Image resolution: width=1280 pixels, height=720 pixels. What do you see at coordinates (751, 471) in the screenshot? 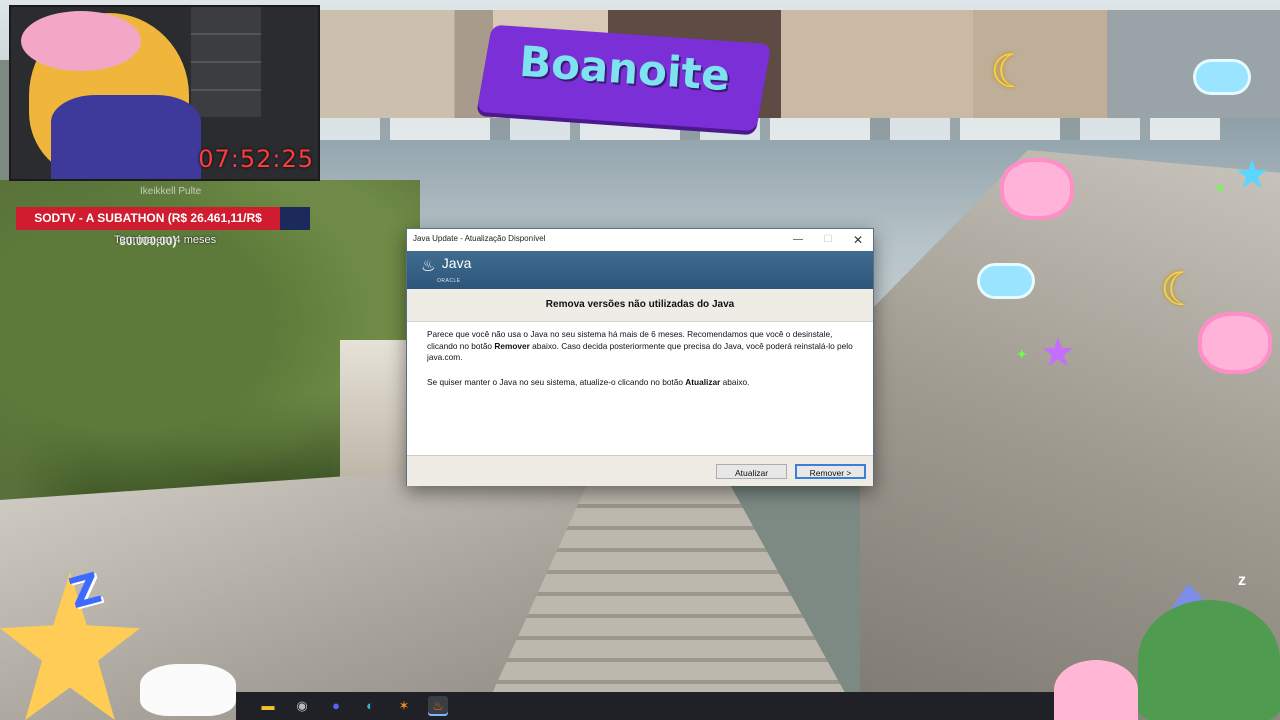
I see `update-button: Atualizar` at bounding box center [751, 471].